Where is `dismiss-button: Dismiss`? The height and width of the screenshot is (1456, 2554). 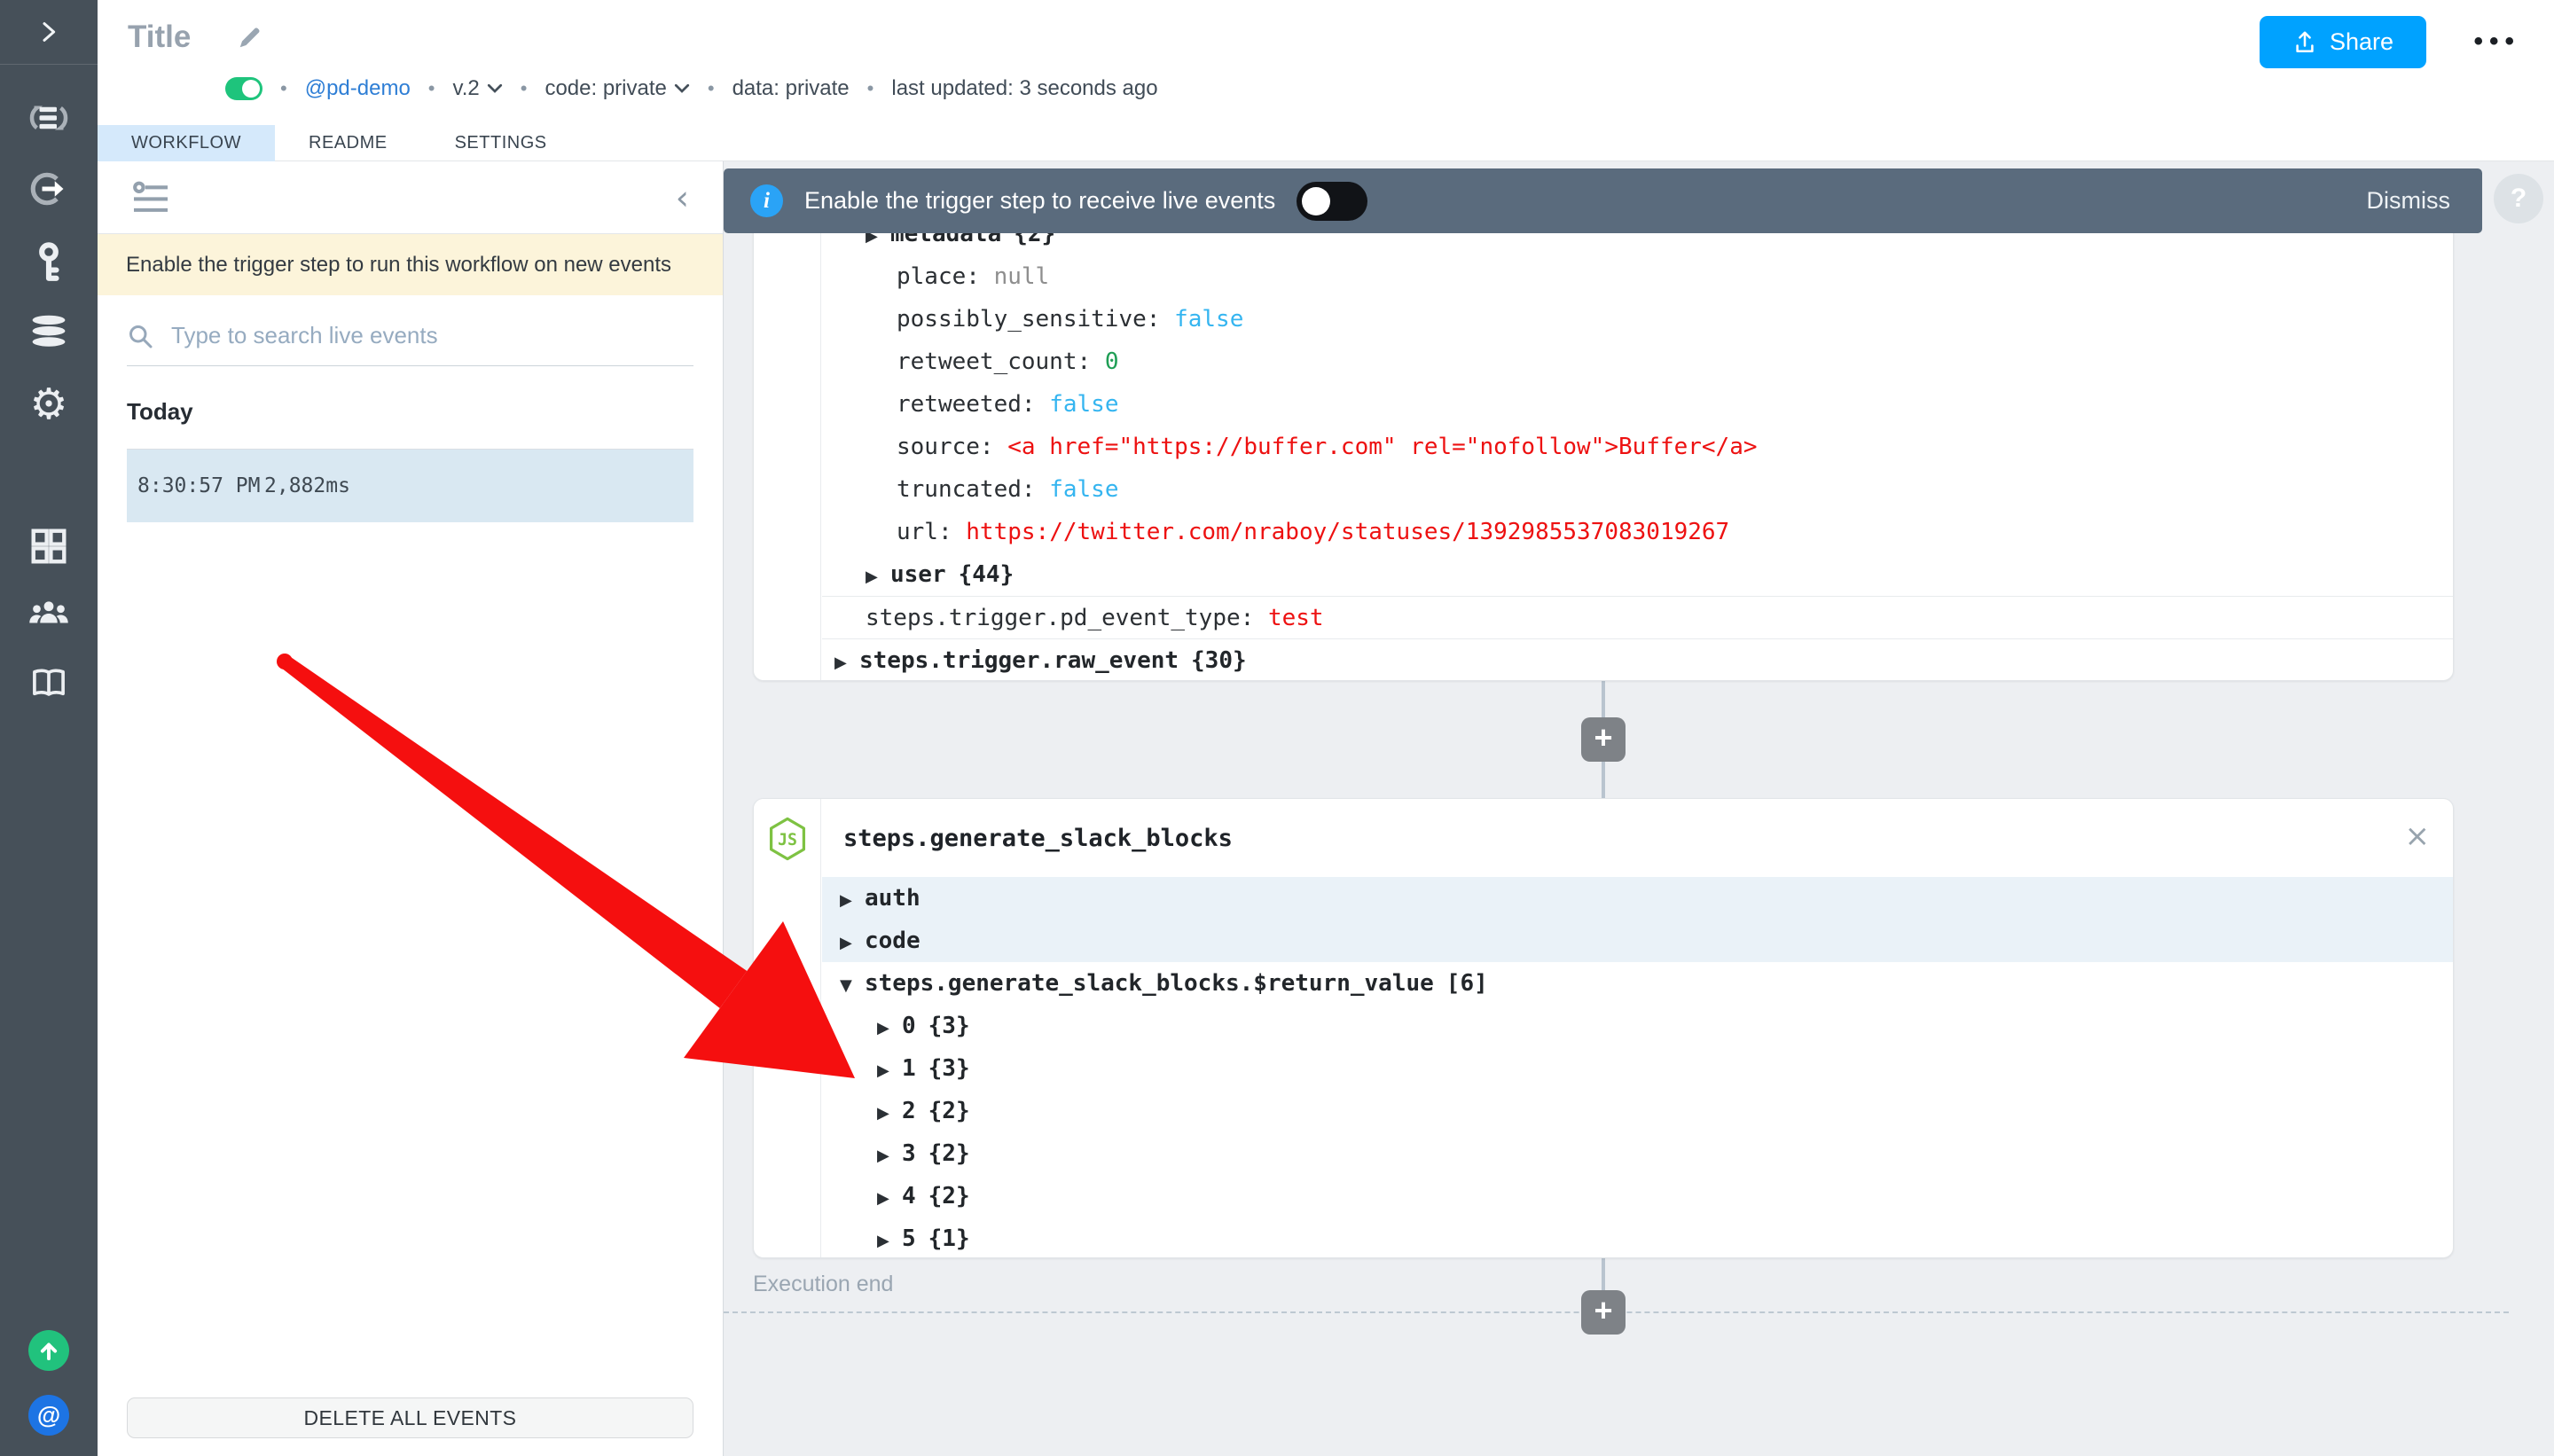 dismiss-button: Dismiss is located at coordinates (2411, 201).